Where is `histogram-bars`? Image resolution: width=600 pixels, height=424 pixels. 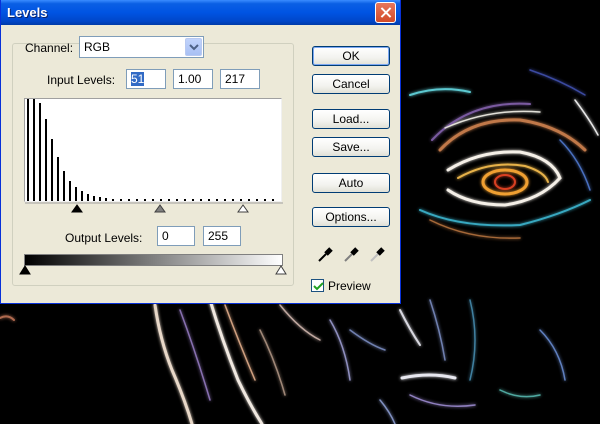
histogram-bars is located at coordinates (150, 150).